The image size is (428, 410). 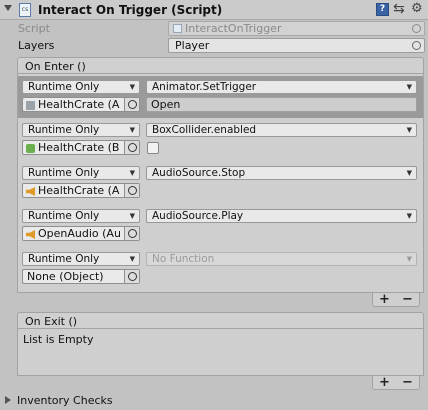 I want to click on target-object-value: OpenAudio (Au, so click(x=79, y=233).